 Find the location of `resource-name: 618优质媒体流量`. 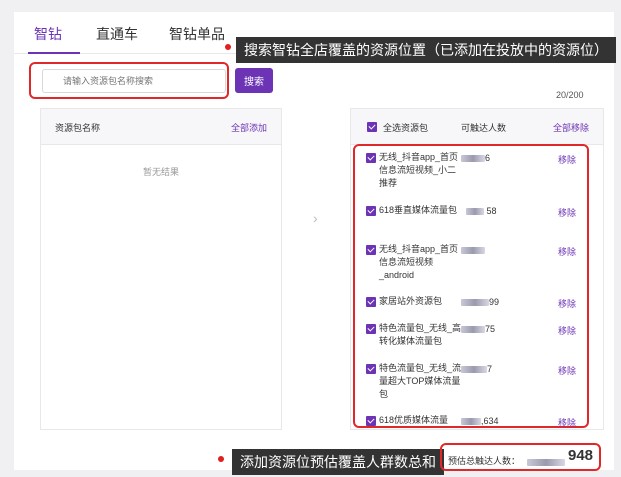

resource-name: 618优质媒体流量 is located at coordinates (414, 420).